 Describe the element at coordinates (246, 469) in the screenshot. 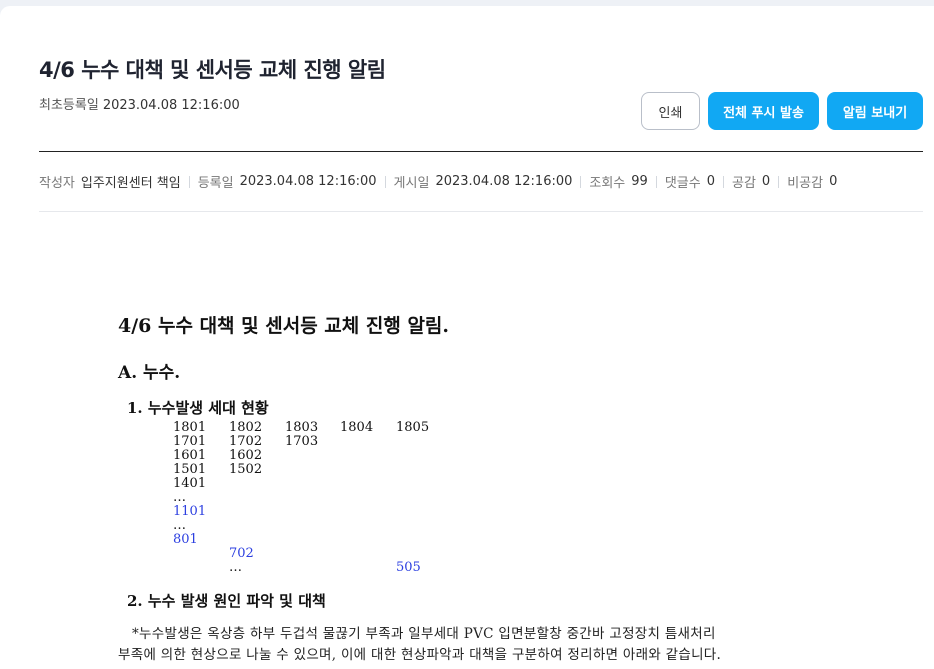

I see `unit-cell: 1502` at that location.